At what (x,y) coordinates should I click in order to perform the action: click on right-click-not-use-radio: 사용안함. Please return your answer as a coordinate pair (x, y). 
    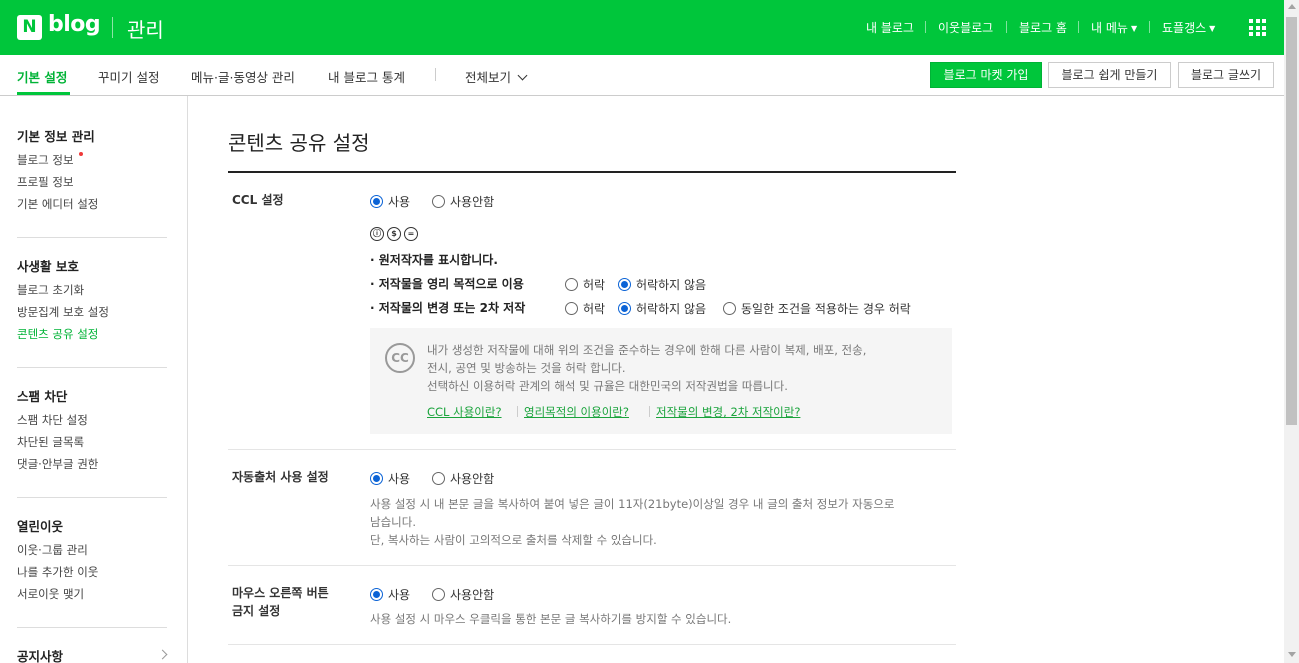
    Looking at the image, I should click on (463, 594).